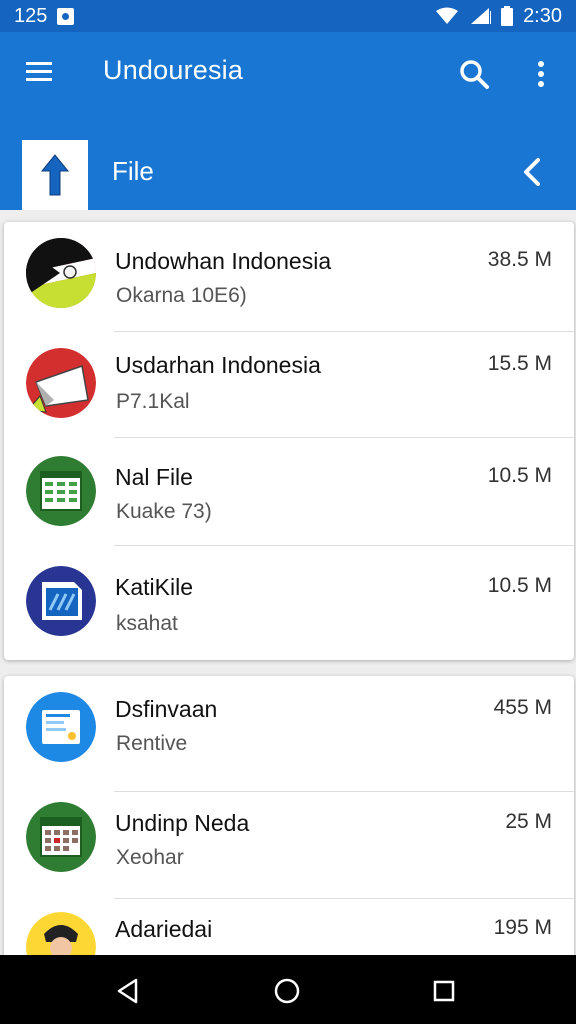  Describe the element at coordinates (153, 401) in the screenshot. I see `file-details: P7.1Kal` at that location.